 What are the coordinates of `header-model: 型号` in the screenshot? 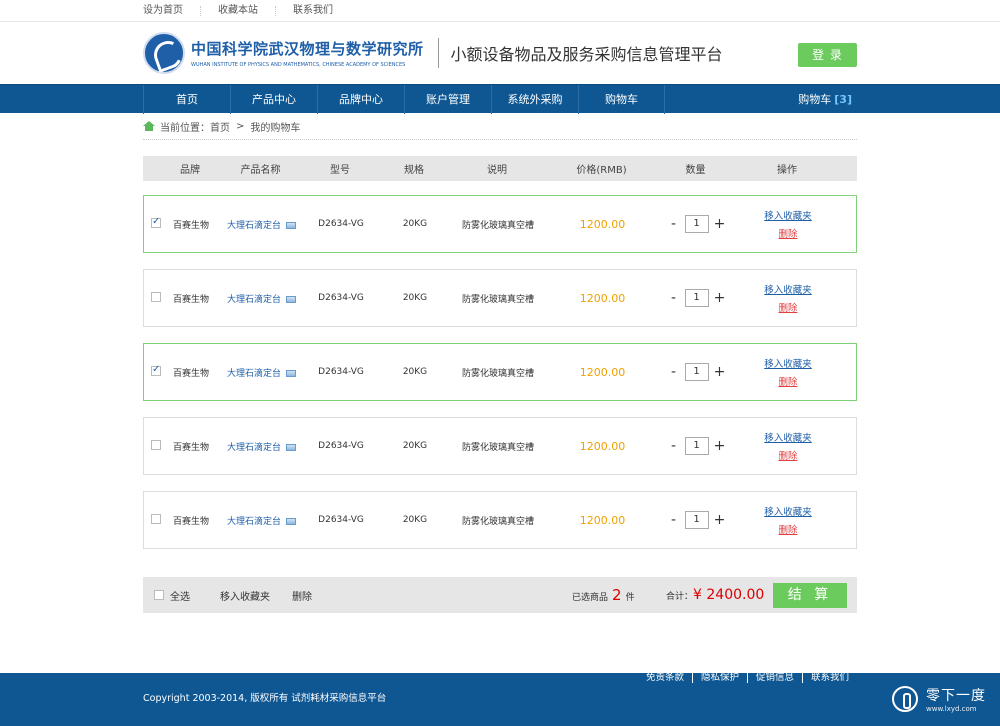 It's located at (340, 170).